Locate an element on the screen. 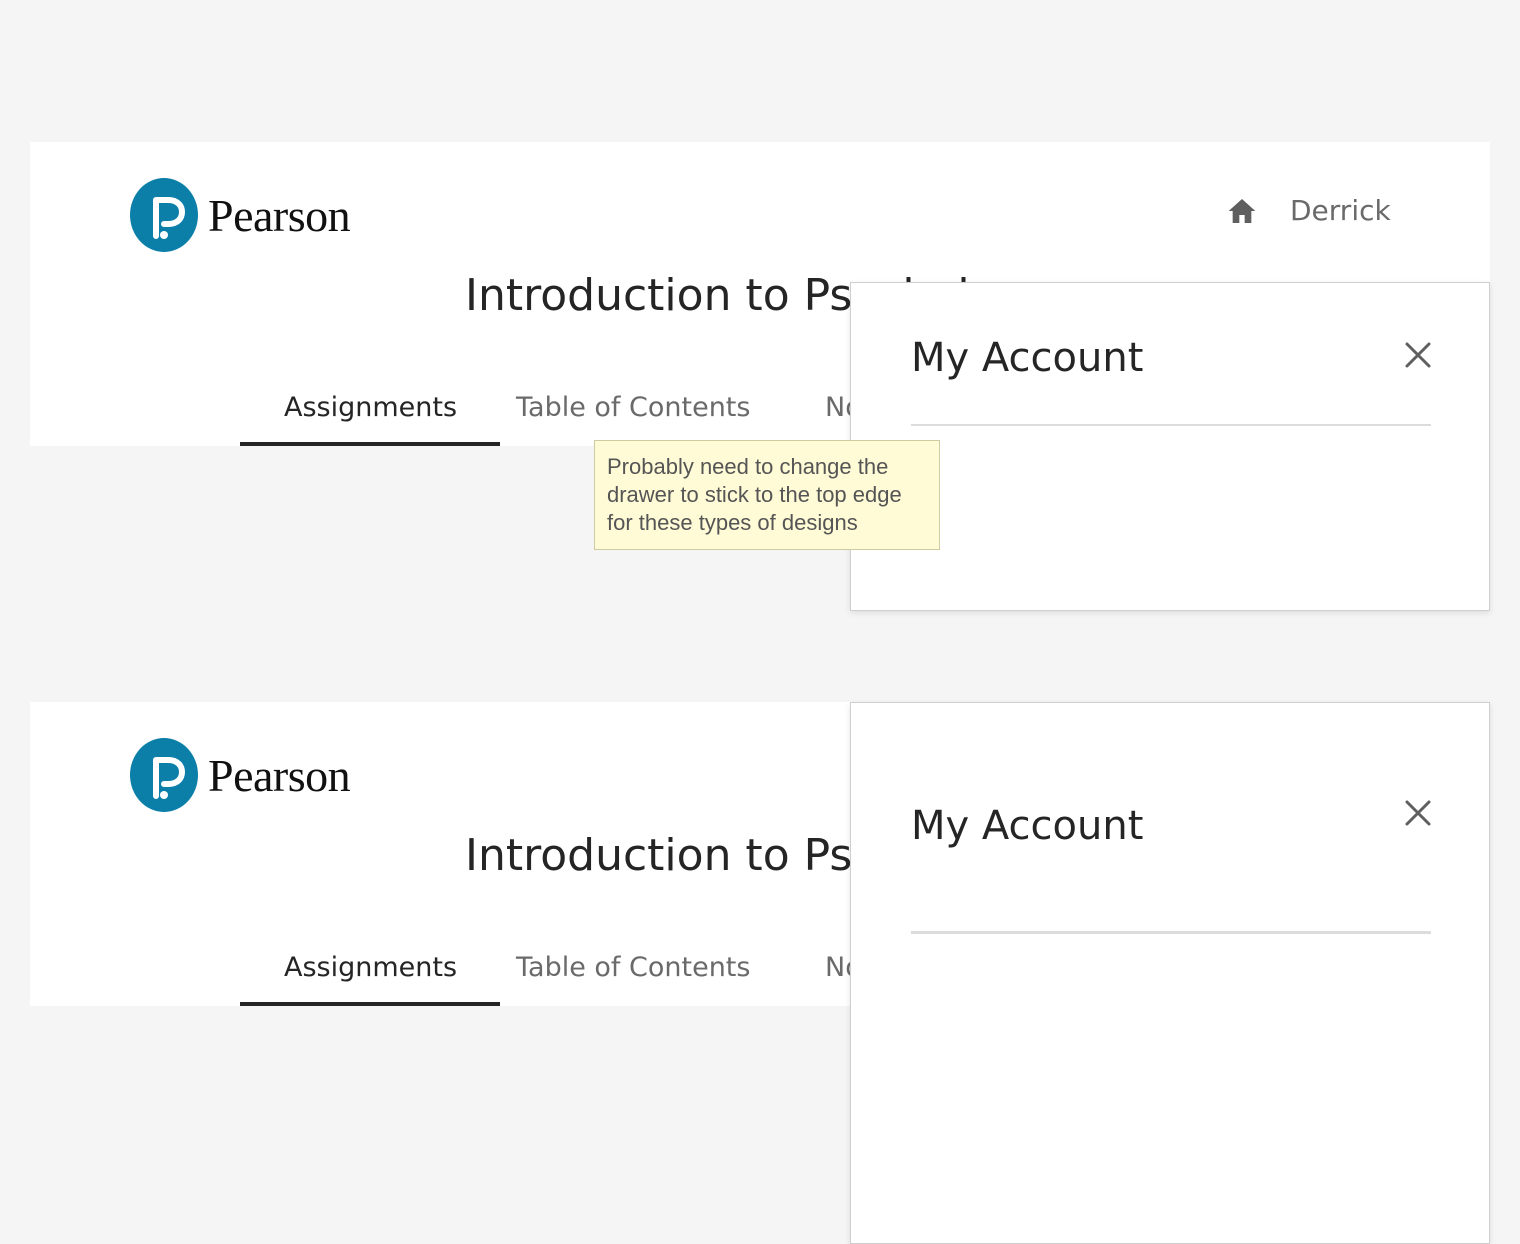  my-account-drawer: My Account is located at coordinates (1170, 446).